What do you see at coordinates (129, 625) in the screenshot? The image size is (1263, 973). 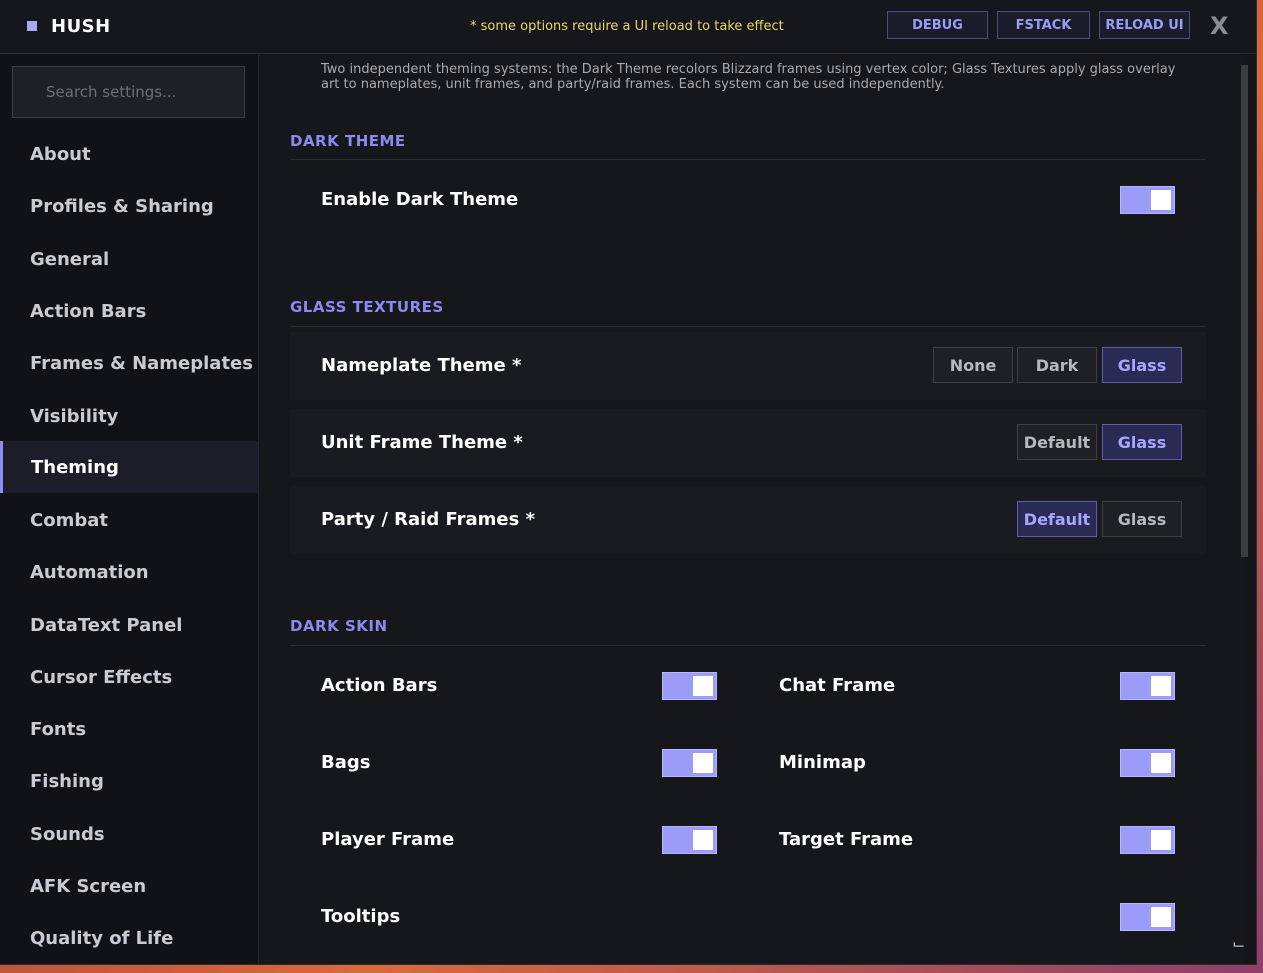 I see `sidebar-item-datatext-panel: DataText Panel` at bounding box center [129, 625].